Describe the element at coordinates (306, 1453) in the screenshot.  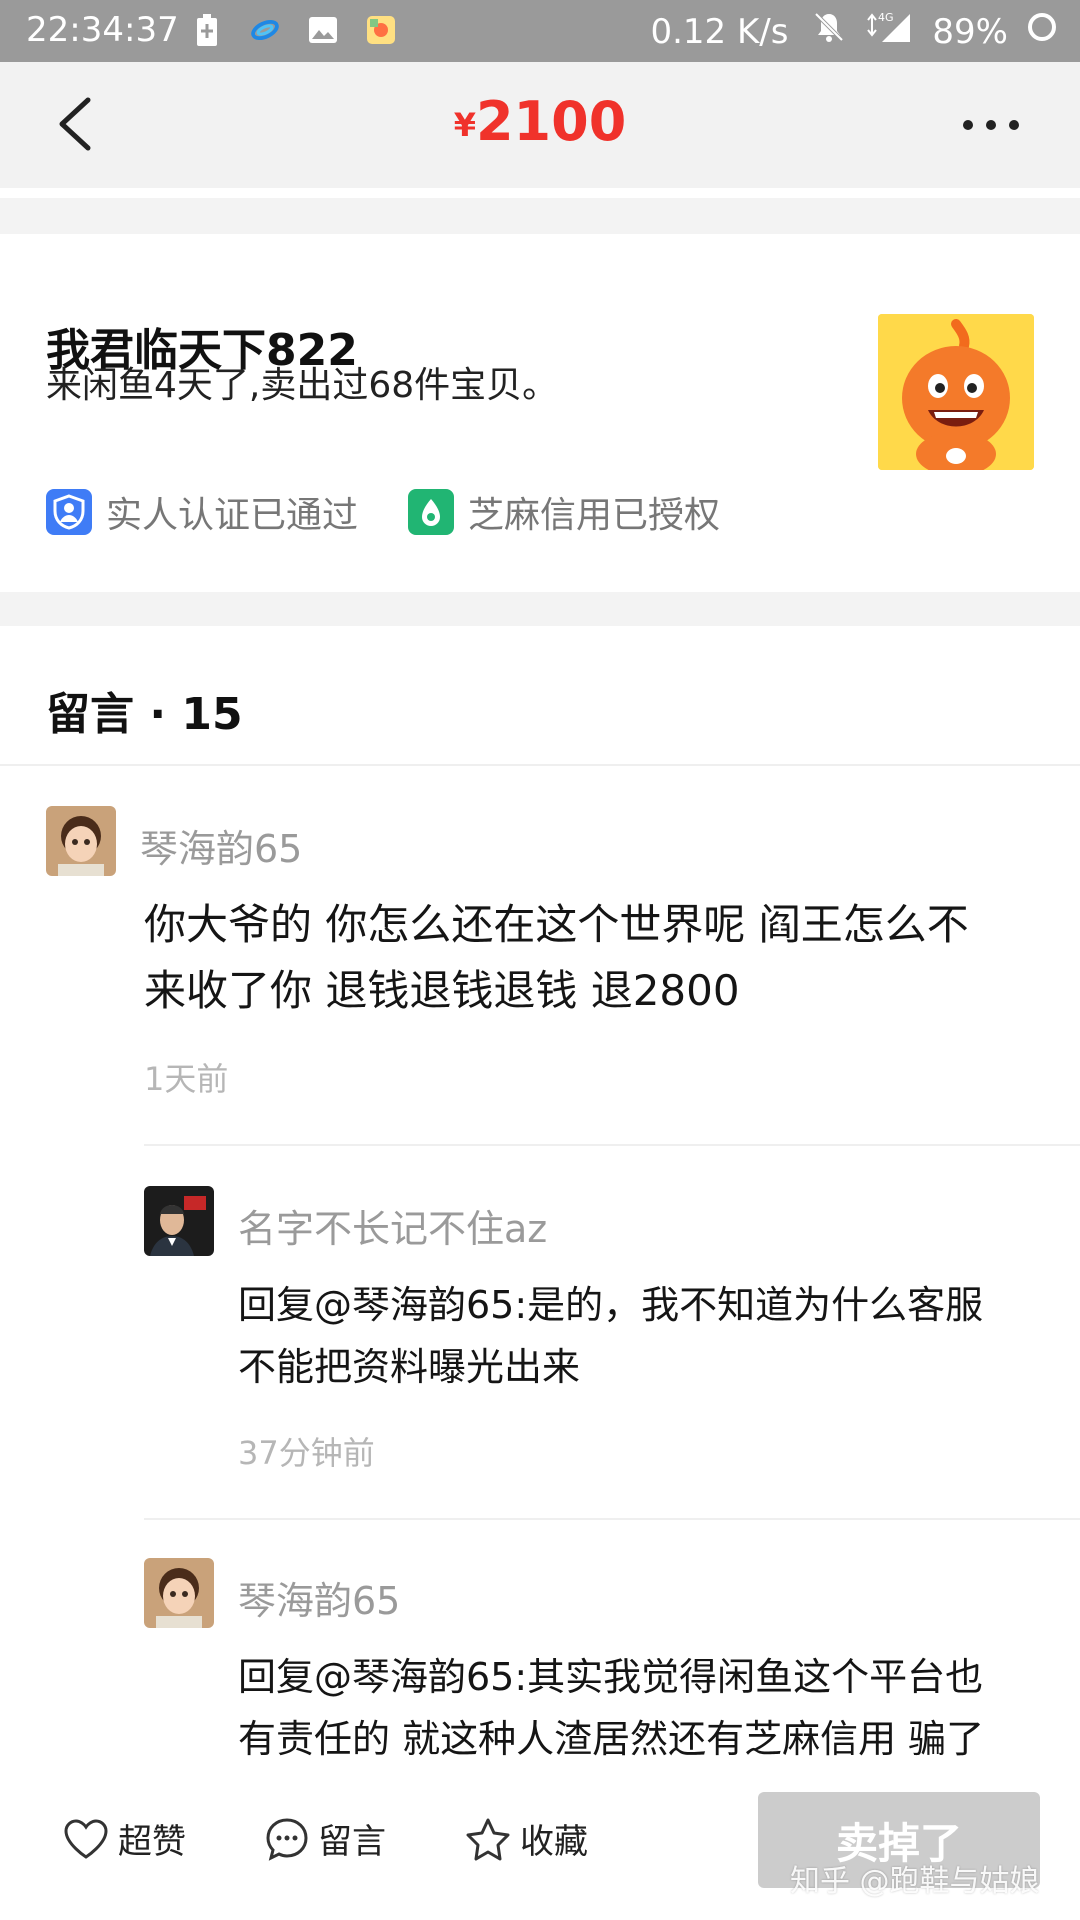
I see `comment-time: 37分钟前` at that location.